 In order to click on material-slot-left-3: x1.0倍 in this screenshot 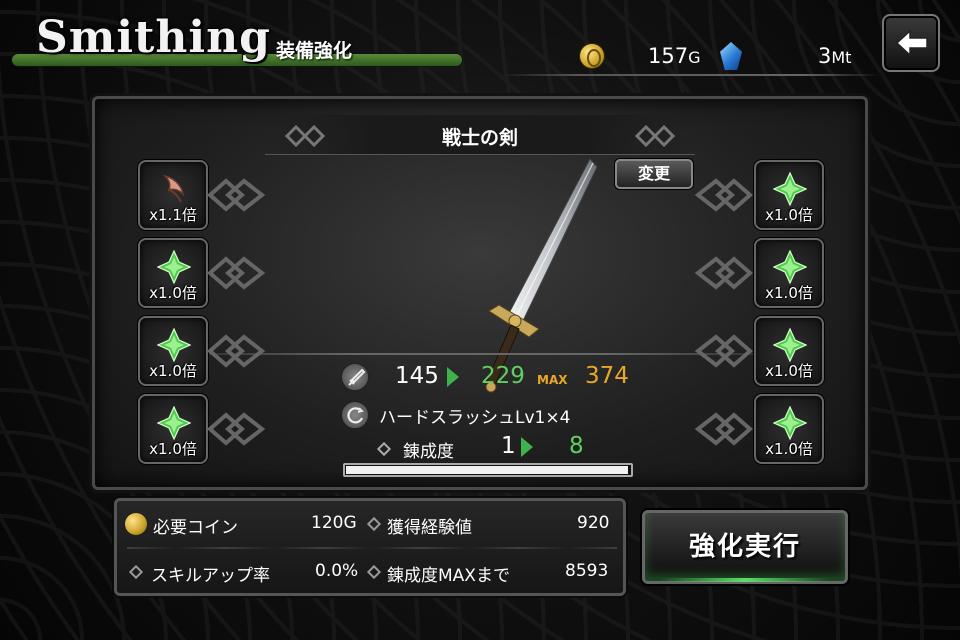, I will do `click(173, 351)`.